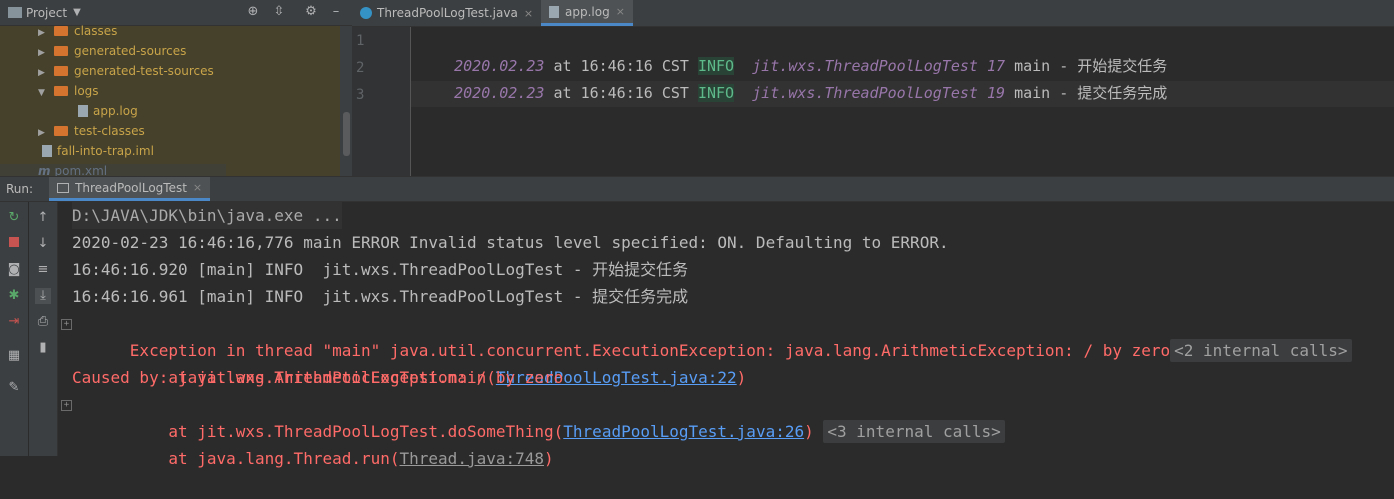 The height and width of the screenshot is (499, 1394). What do you see at coordinates (14, 296) in the screenshot?
I see `debug-icon: ✱` at bounding box center [14, 296].